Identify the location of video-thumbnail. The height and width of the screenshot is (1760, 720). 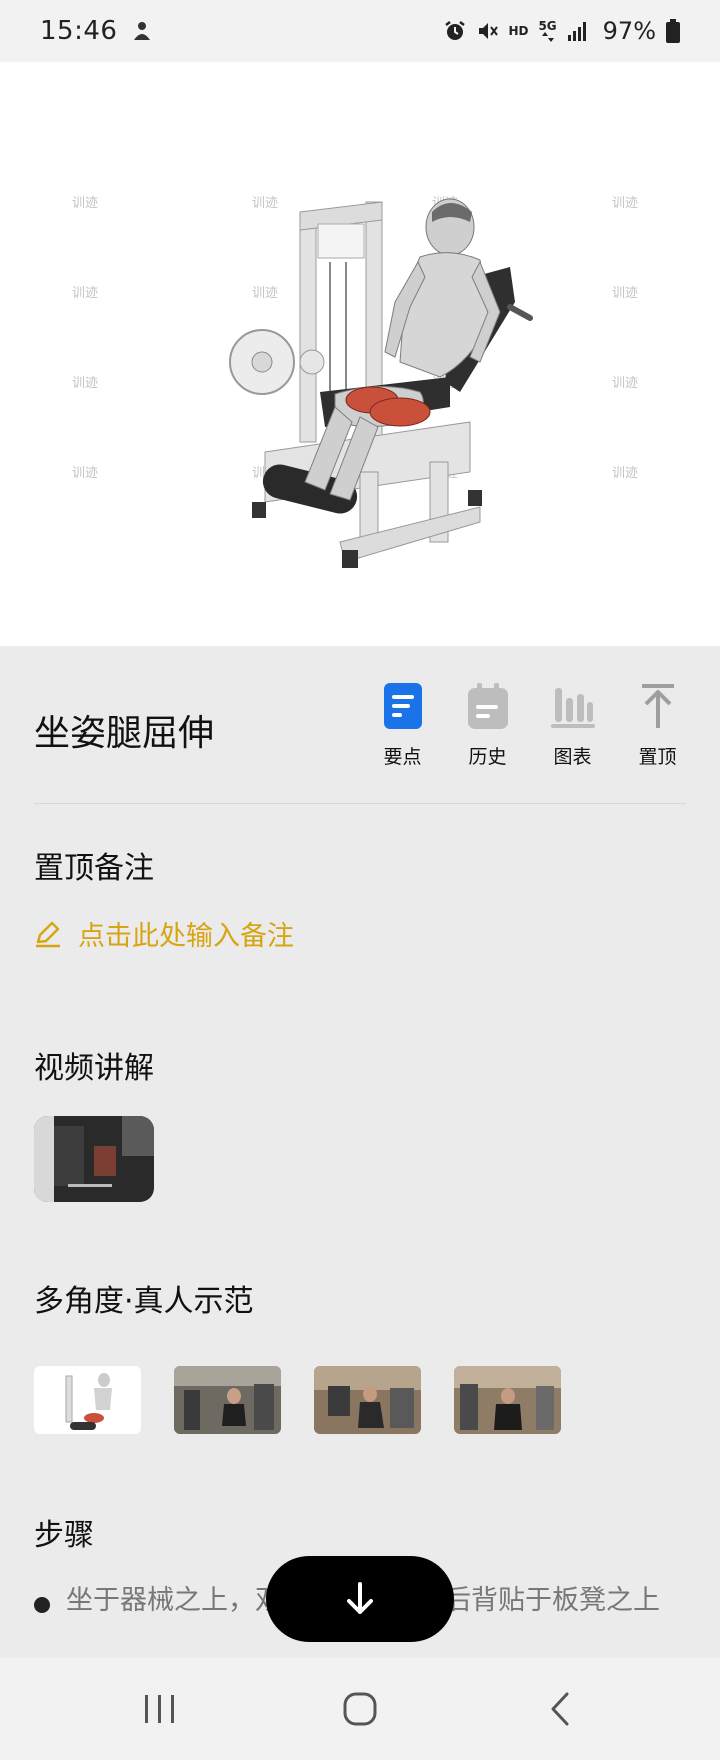
(94, 1159).